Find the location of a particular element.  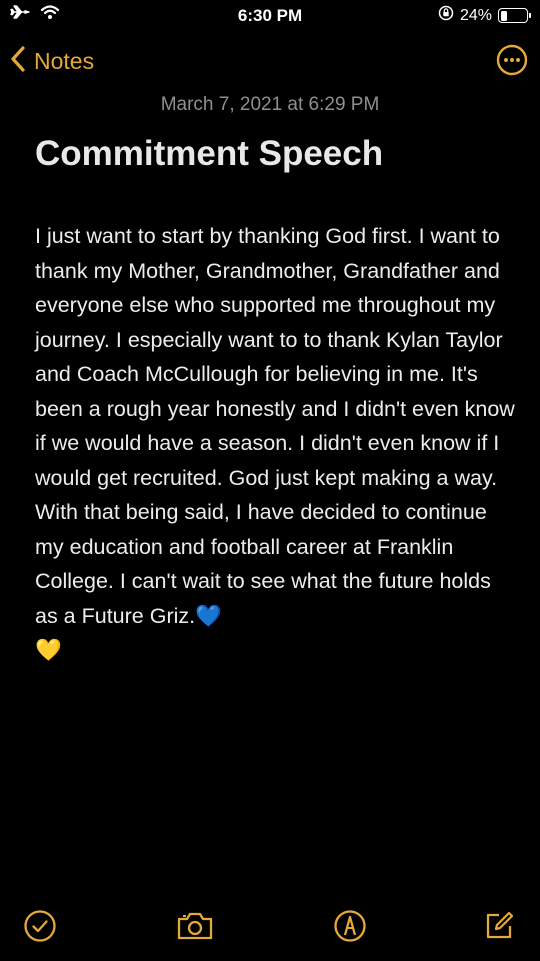

bottom-toolbar is located at coordinates (270, 930).